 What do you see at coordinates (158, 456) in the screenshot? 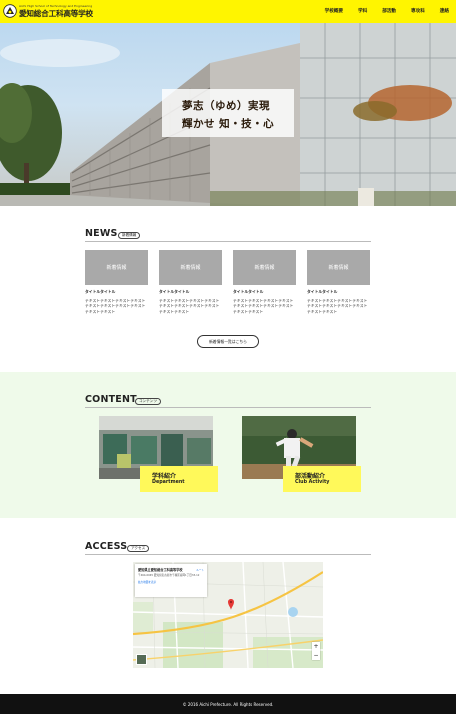
I see `department-card: 学科紹介 Department` at bounding box center [158, 456].